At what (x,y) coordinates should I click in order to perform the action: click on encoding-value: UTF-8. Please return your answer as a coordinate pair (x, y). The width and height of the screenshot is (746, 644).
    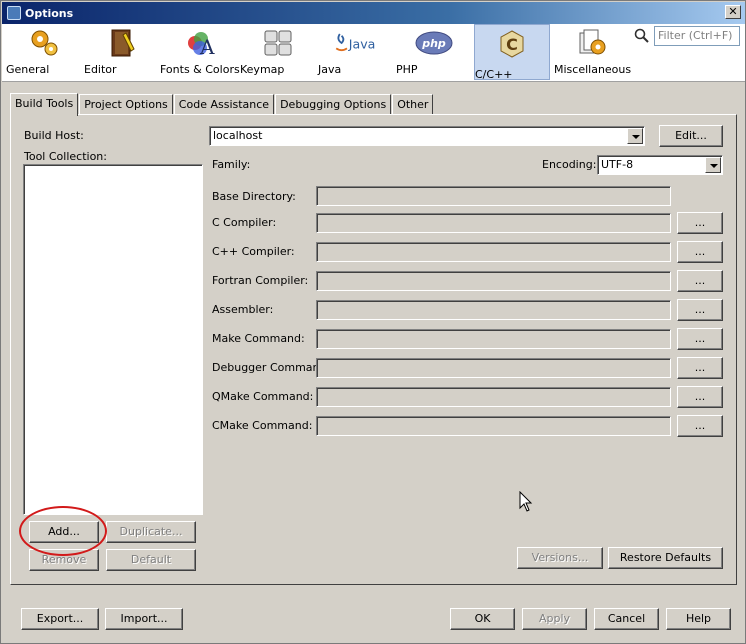
    Looking at the image, I should click on (617, 164).